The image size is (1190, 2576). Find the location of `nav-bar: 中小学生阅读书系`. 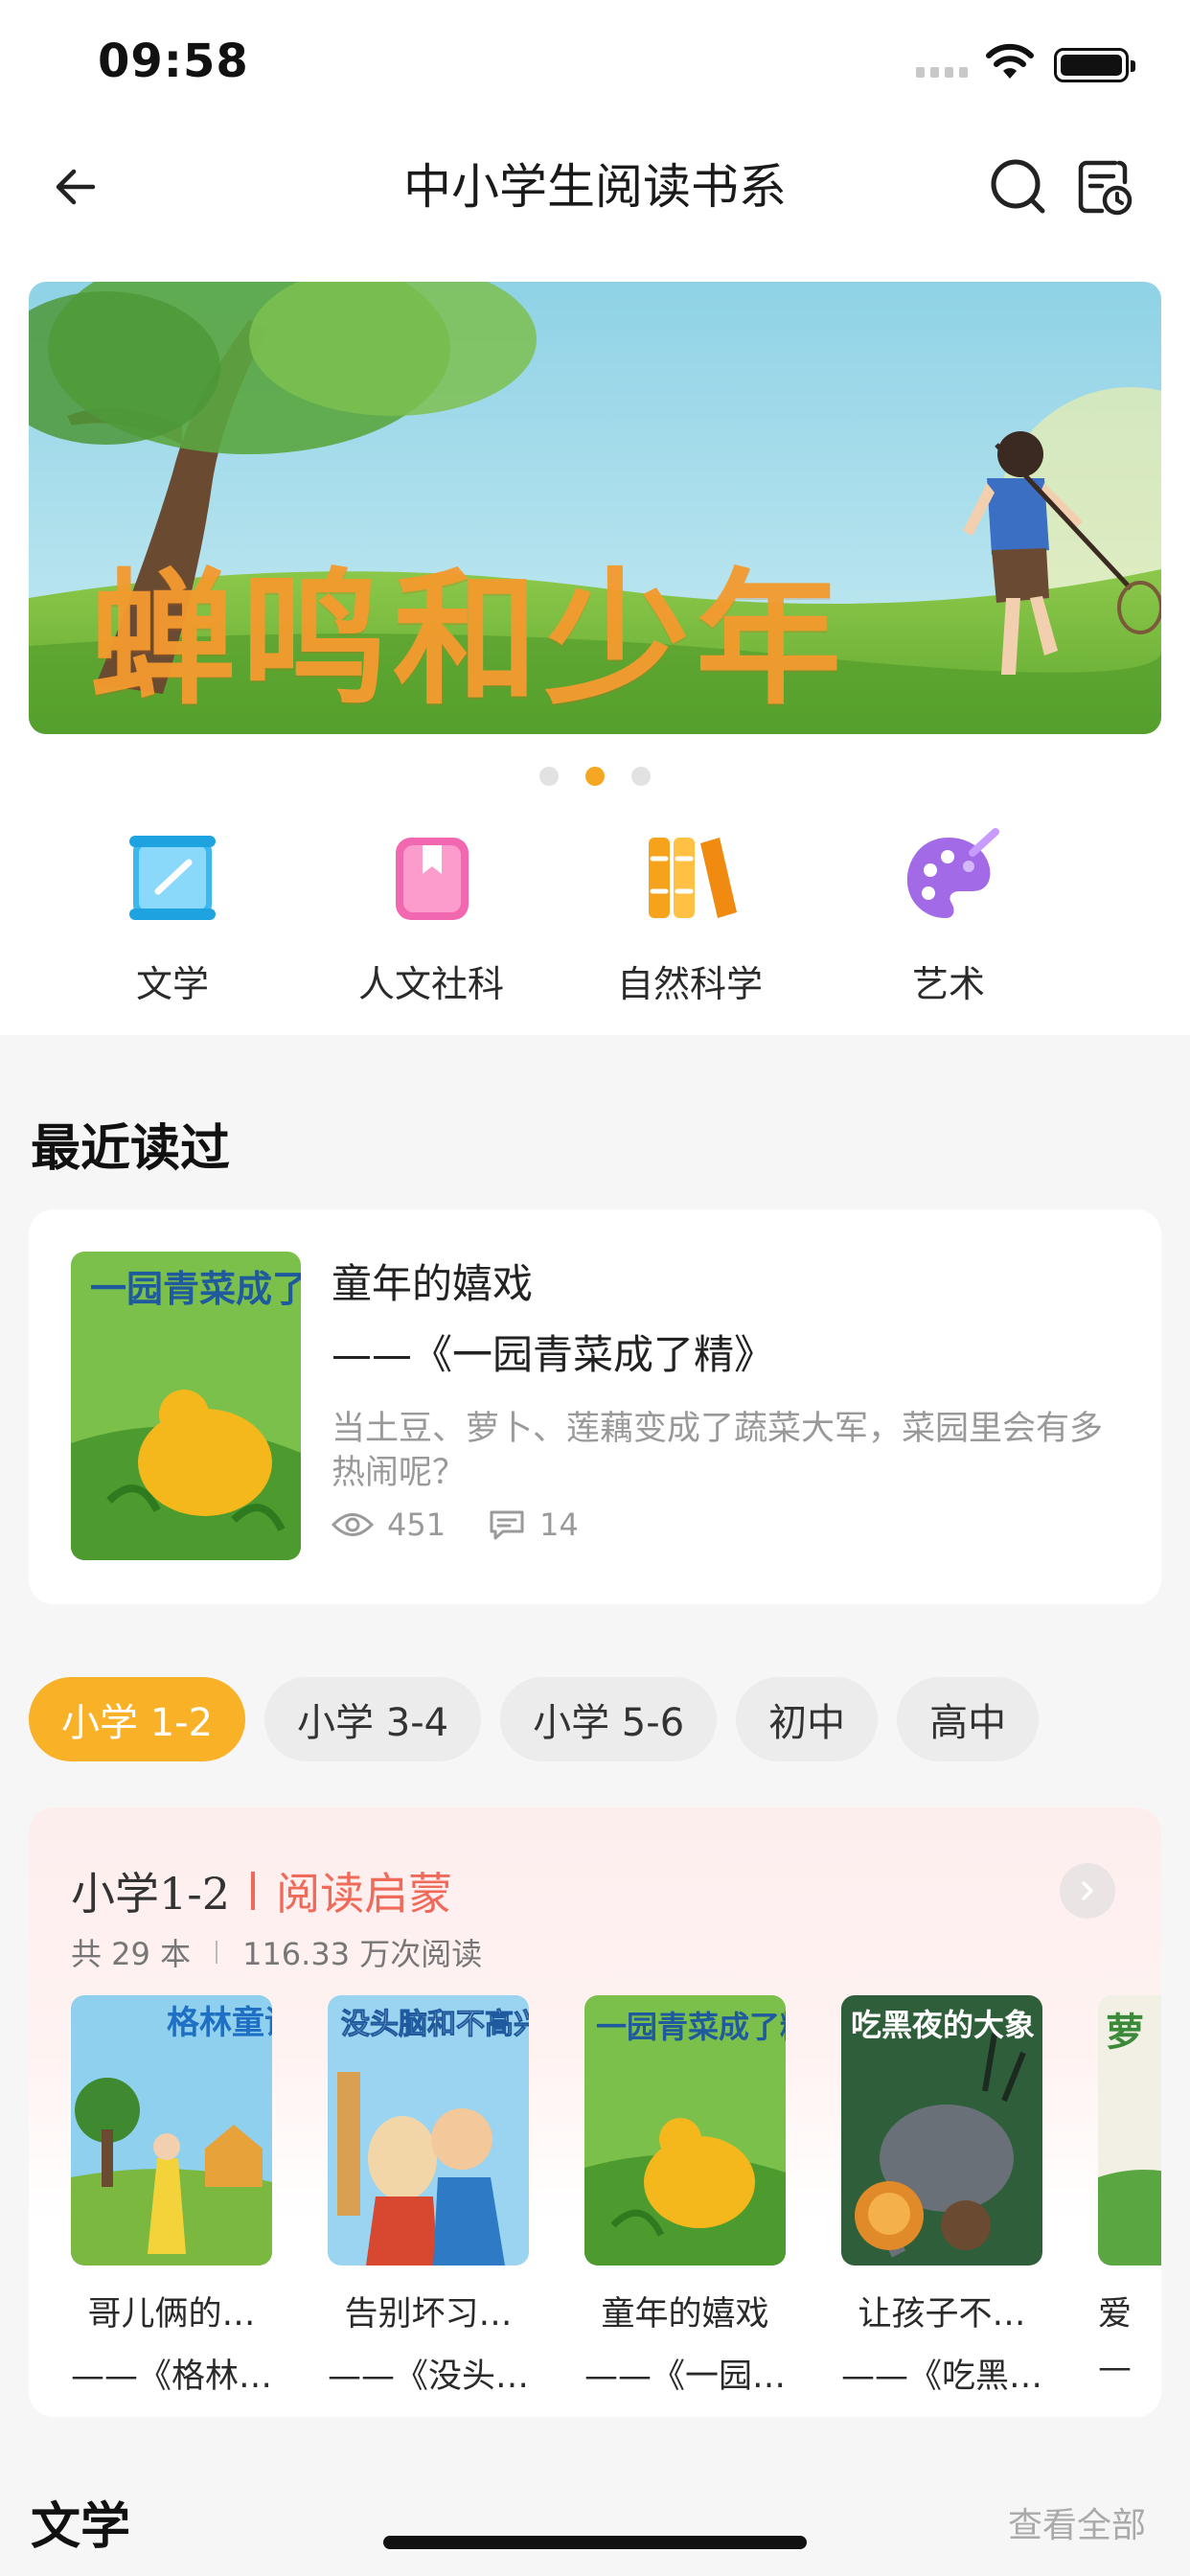

nav-bar: 中小学生阅读书系 is located at coordinates (595, 187).